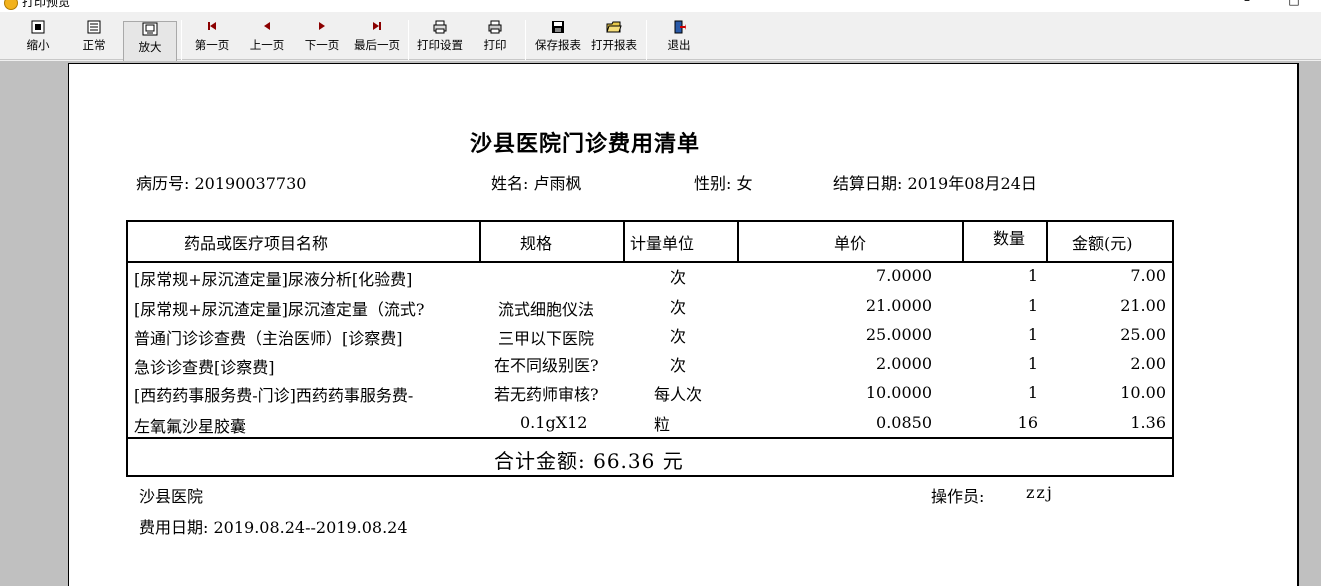 This screenshot has height=586, width=1321. Describe the element at coordinates (904, 363) in the screenshot. I see `table-cell: 2.0000` at that location.